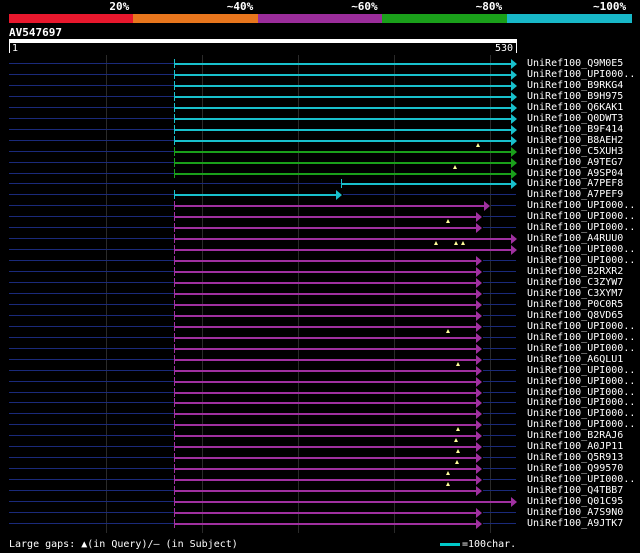 The width and height of the screenshot is (640, 553). Describe the element at coordinates (575, 194) in the screenshot. I see `hit-label: UniRef100_A7PEF9` at that location.